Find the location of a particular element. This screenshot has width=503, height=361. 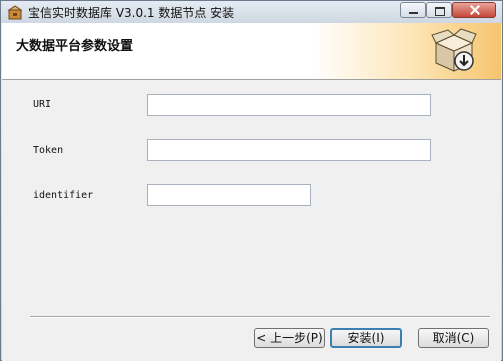

identifier-input is located at coordinates (229, 195).